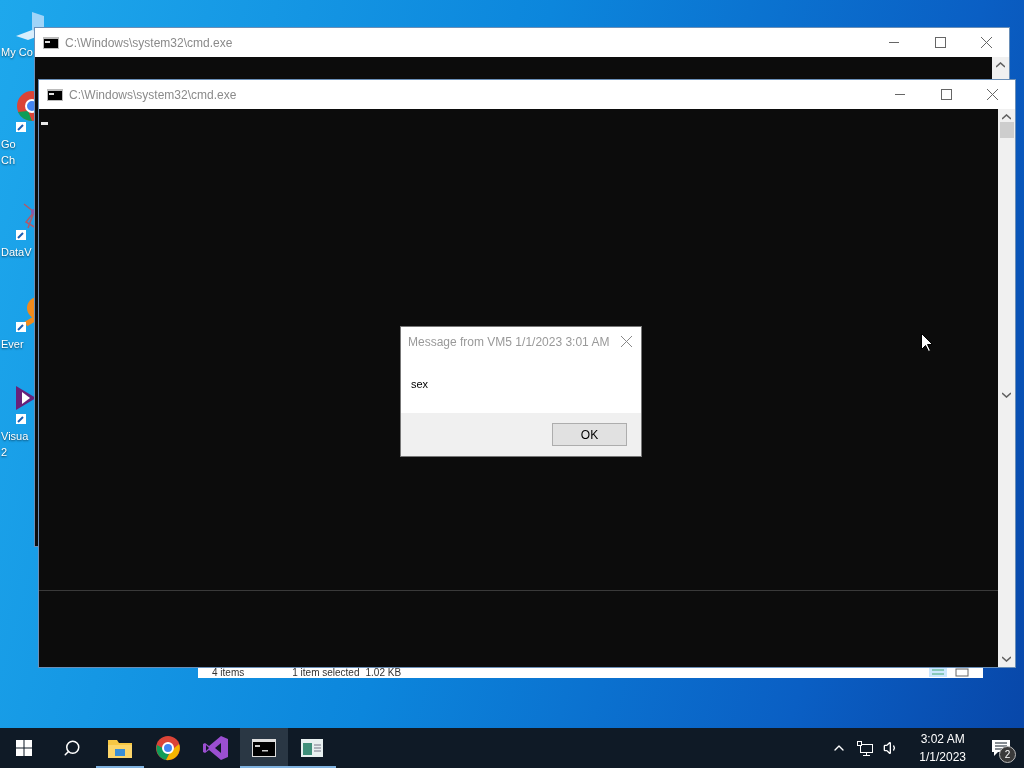  Describe the element at coordinates (8, 144) in the screenshot. I see `desktop-icon-label: Go` at that location.